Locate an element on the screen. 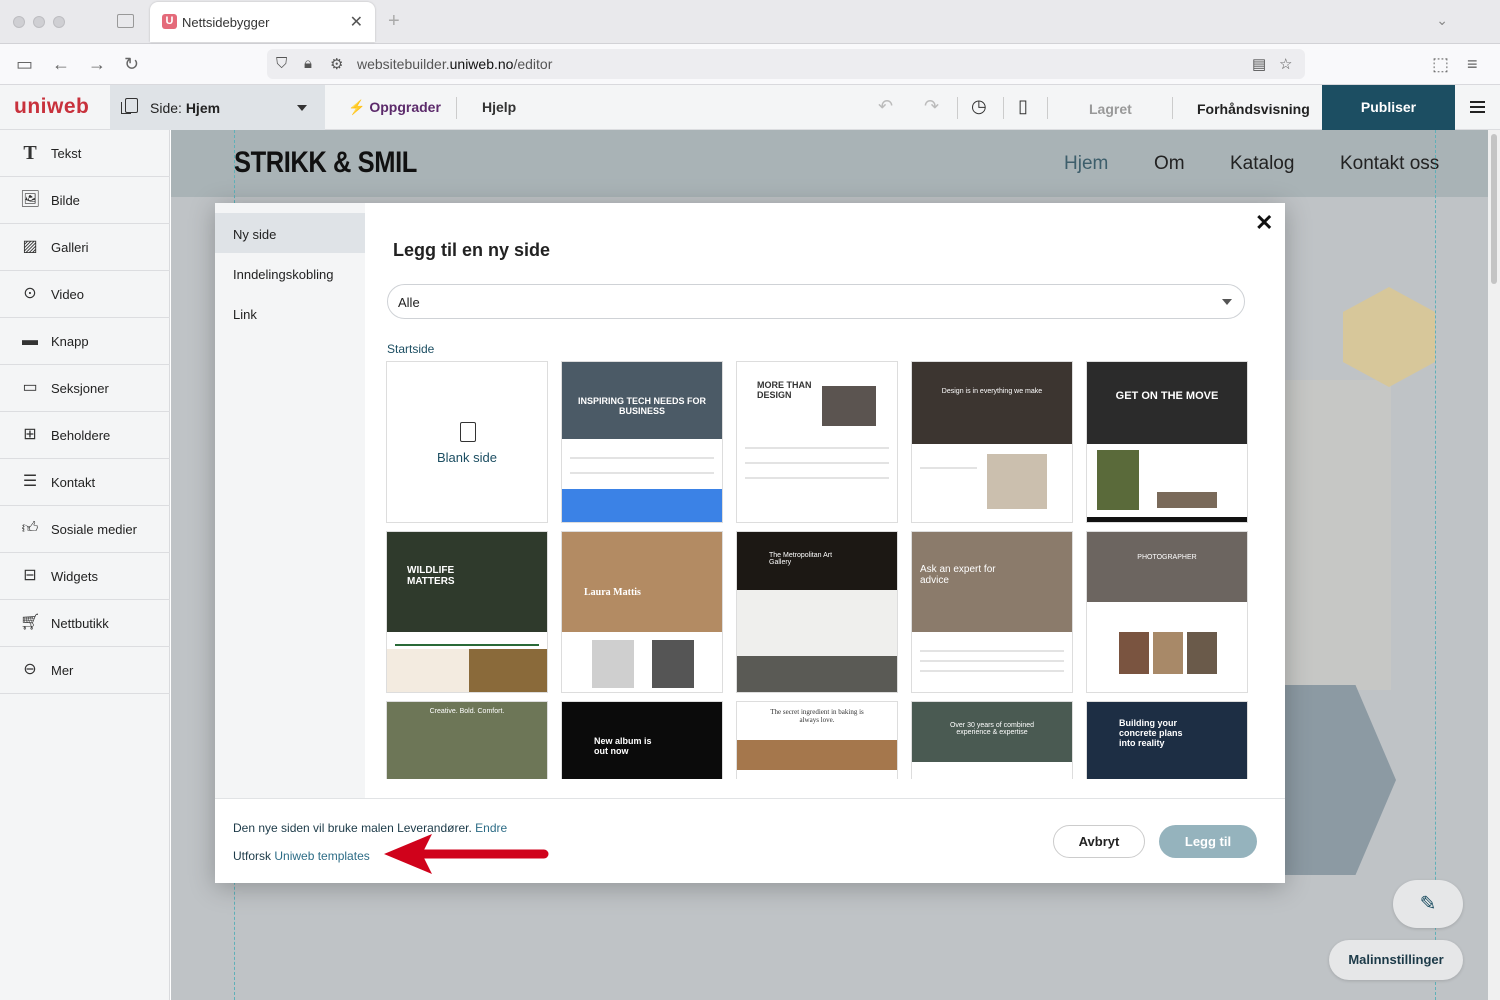  site-logo: STRIKK & SMIL is located at coordinates (325, 163).